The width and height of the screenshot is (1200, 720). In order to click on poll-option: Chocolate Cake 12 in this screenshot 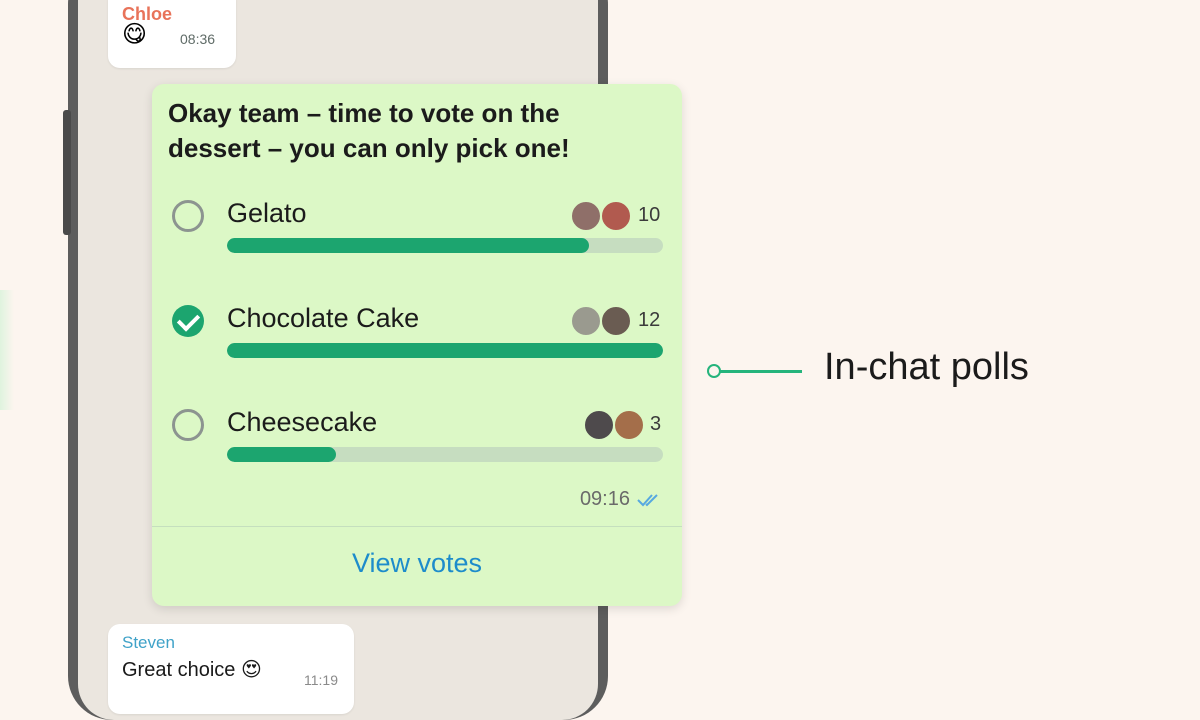, I will do `click(417, 344)`.